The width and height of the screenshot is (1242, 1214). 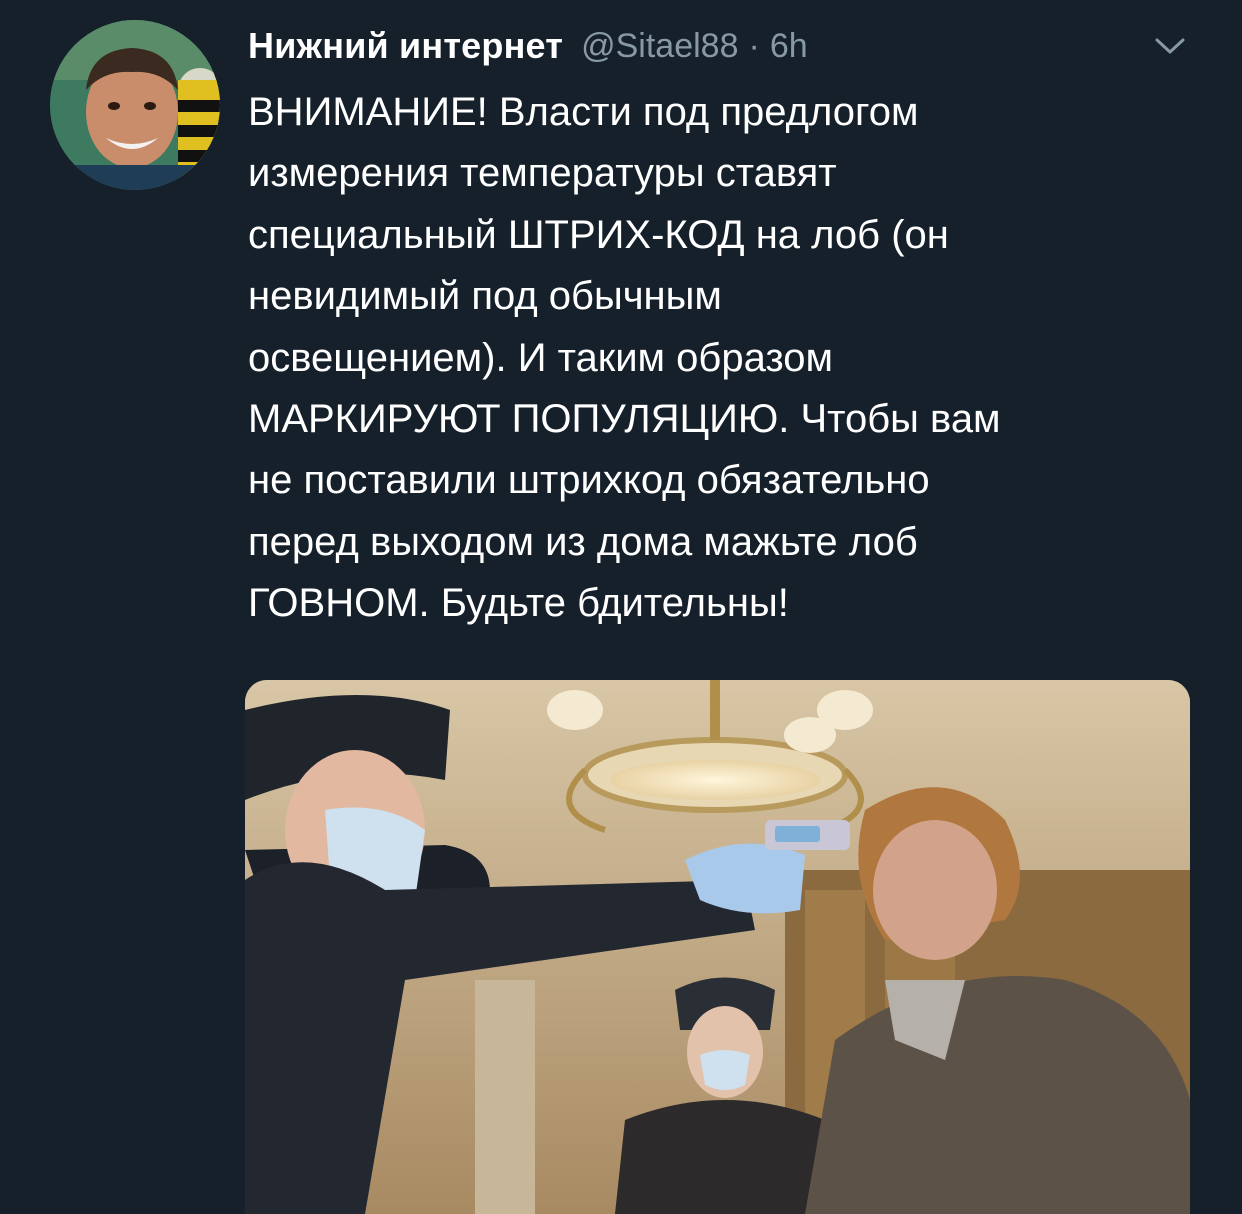 I want to click on tweet-text-line: освещением). И таким образом, so click(x=540, y=357).